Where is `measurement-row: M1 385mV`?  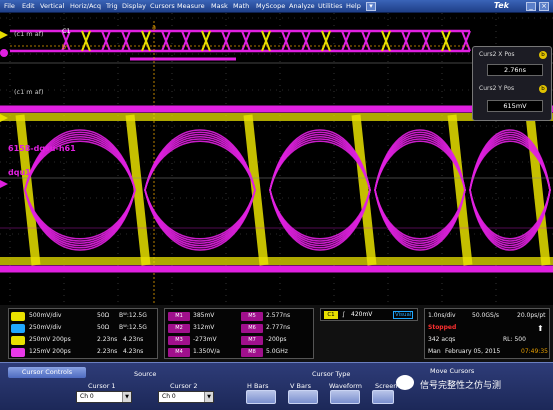
measurement-row: M1 385mV is located at coordinates (204, 316).